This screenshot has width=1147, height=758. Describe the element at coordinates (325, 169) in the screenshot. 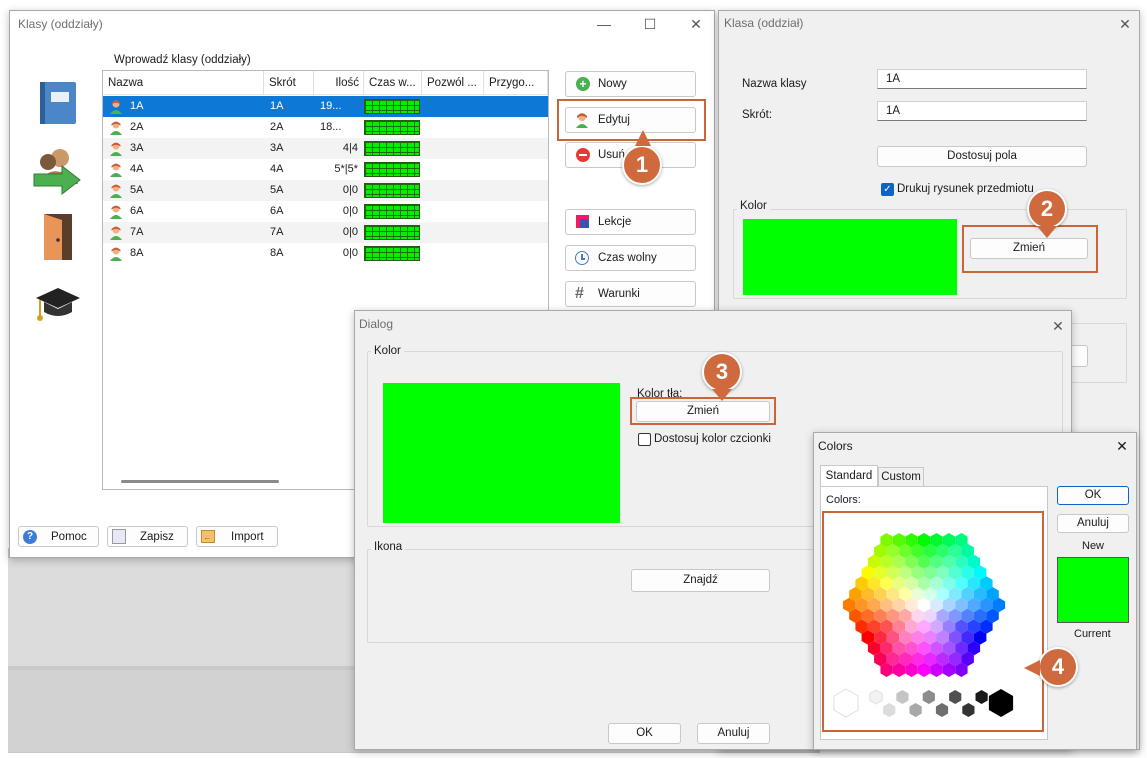

I see `table-row: 4A 4A 5*|5*` at that location.